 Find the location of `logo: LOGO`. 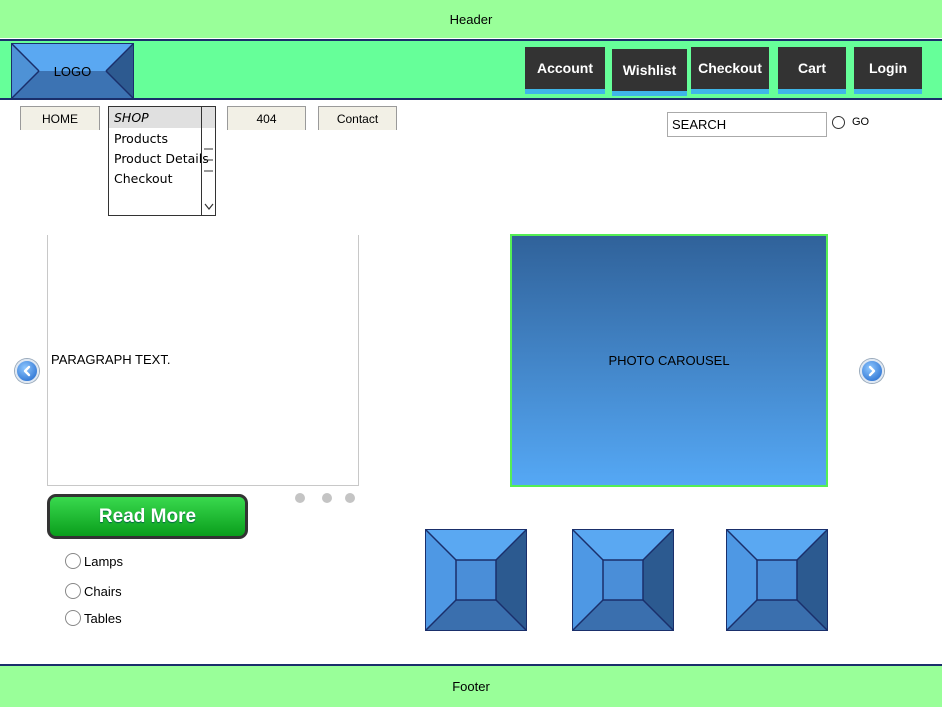

logo: LOGO is located at coordinates (72, 71).